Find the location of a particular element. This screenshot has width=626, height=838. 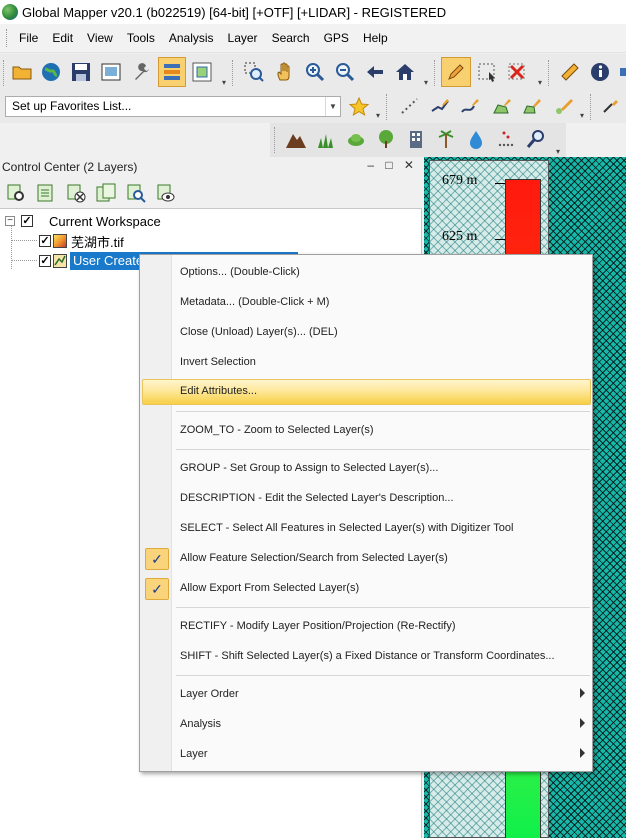

close-layer-icon is located at coordinates (76, 193).